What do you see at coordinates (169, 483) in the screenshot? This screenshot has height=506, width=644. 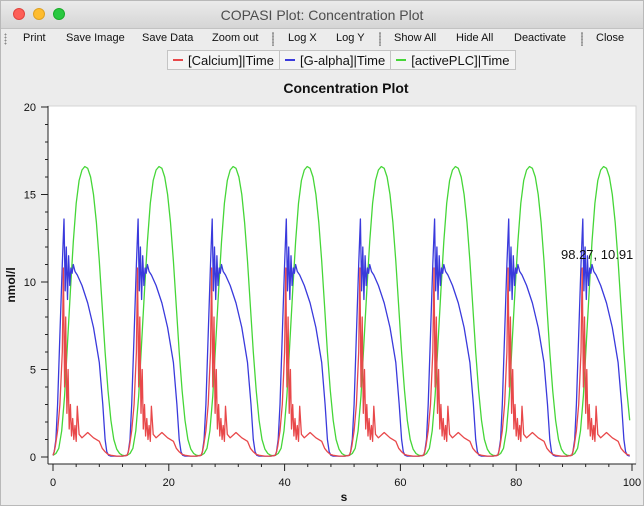 I see `x-tick-label: 20` at bounding box center [169, 483].